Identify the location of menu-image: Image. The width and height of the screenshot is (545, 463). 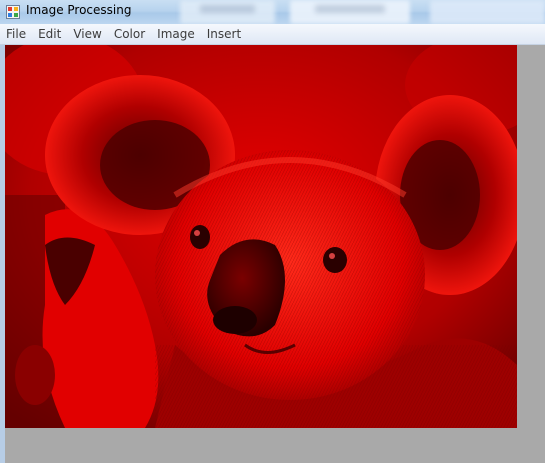
(176, 34).